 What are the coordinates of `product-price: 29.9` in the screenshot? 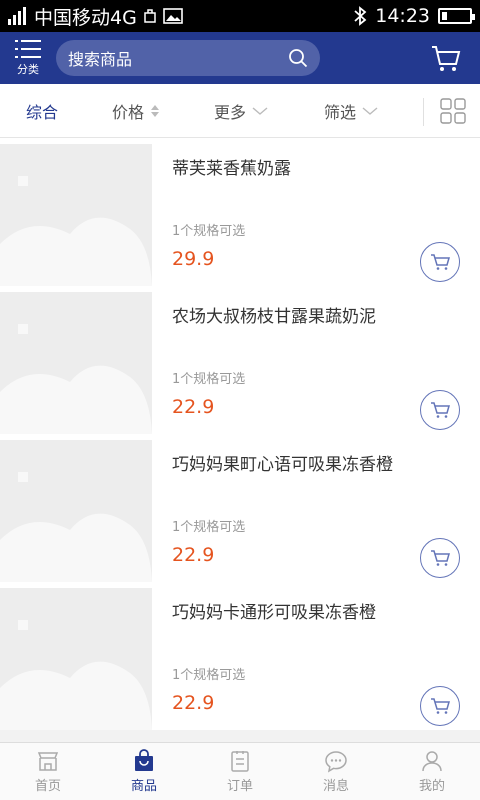 It's located at (193, 259).